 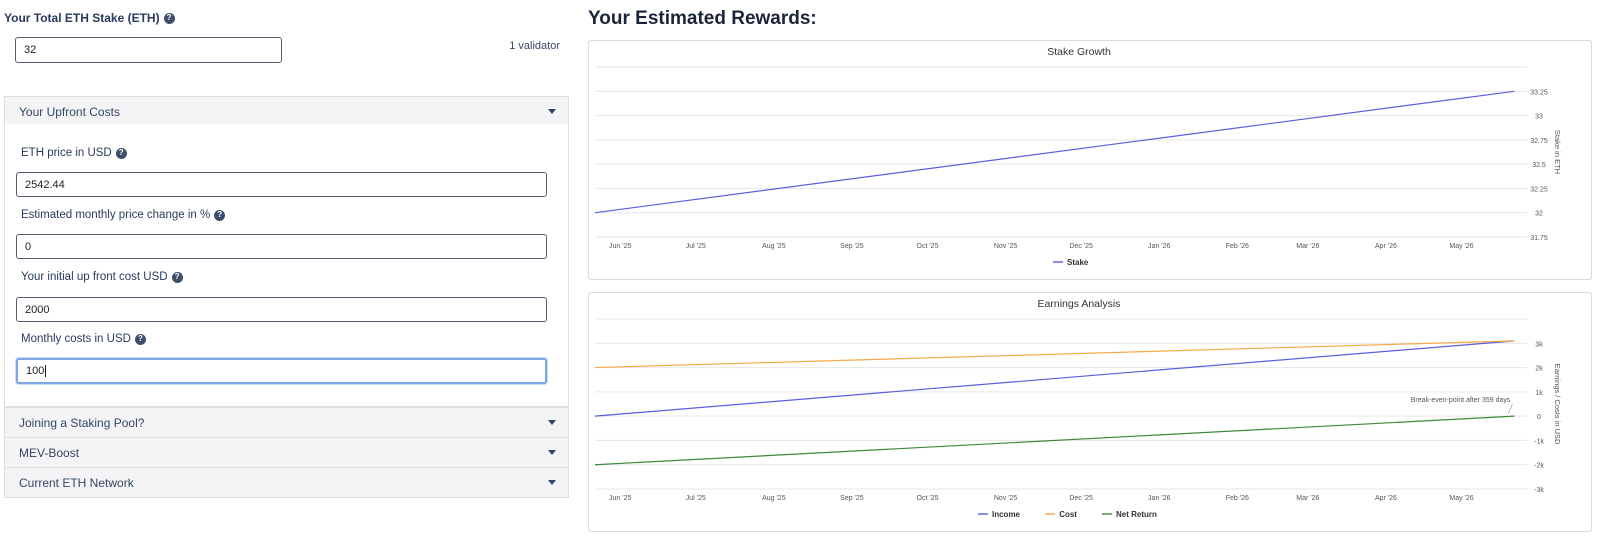 What do you see at coordinates (1539, 165) in the screenshot?
I see `y-tick-label: 32.5` at bounding box center [1539, 165].